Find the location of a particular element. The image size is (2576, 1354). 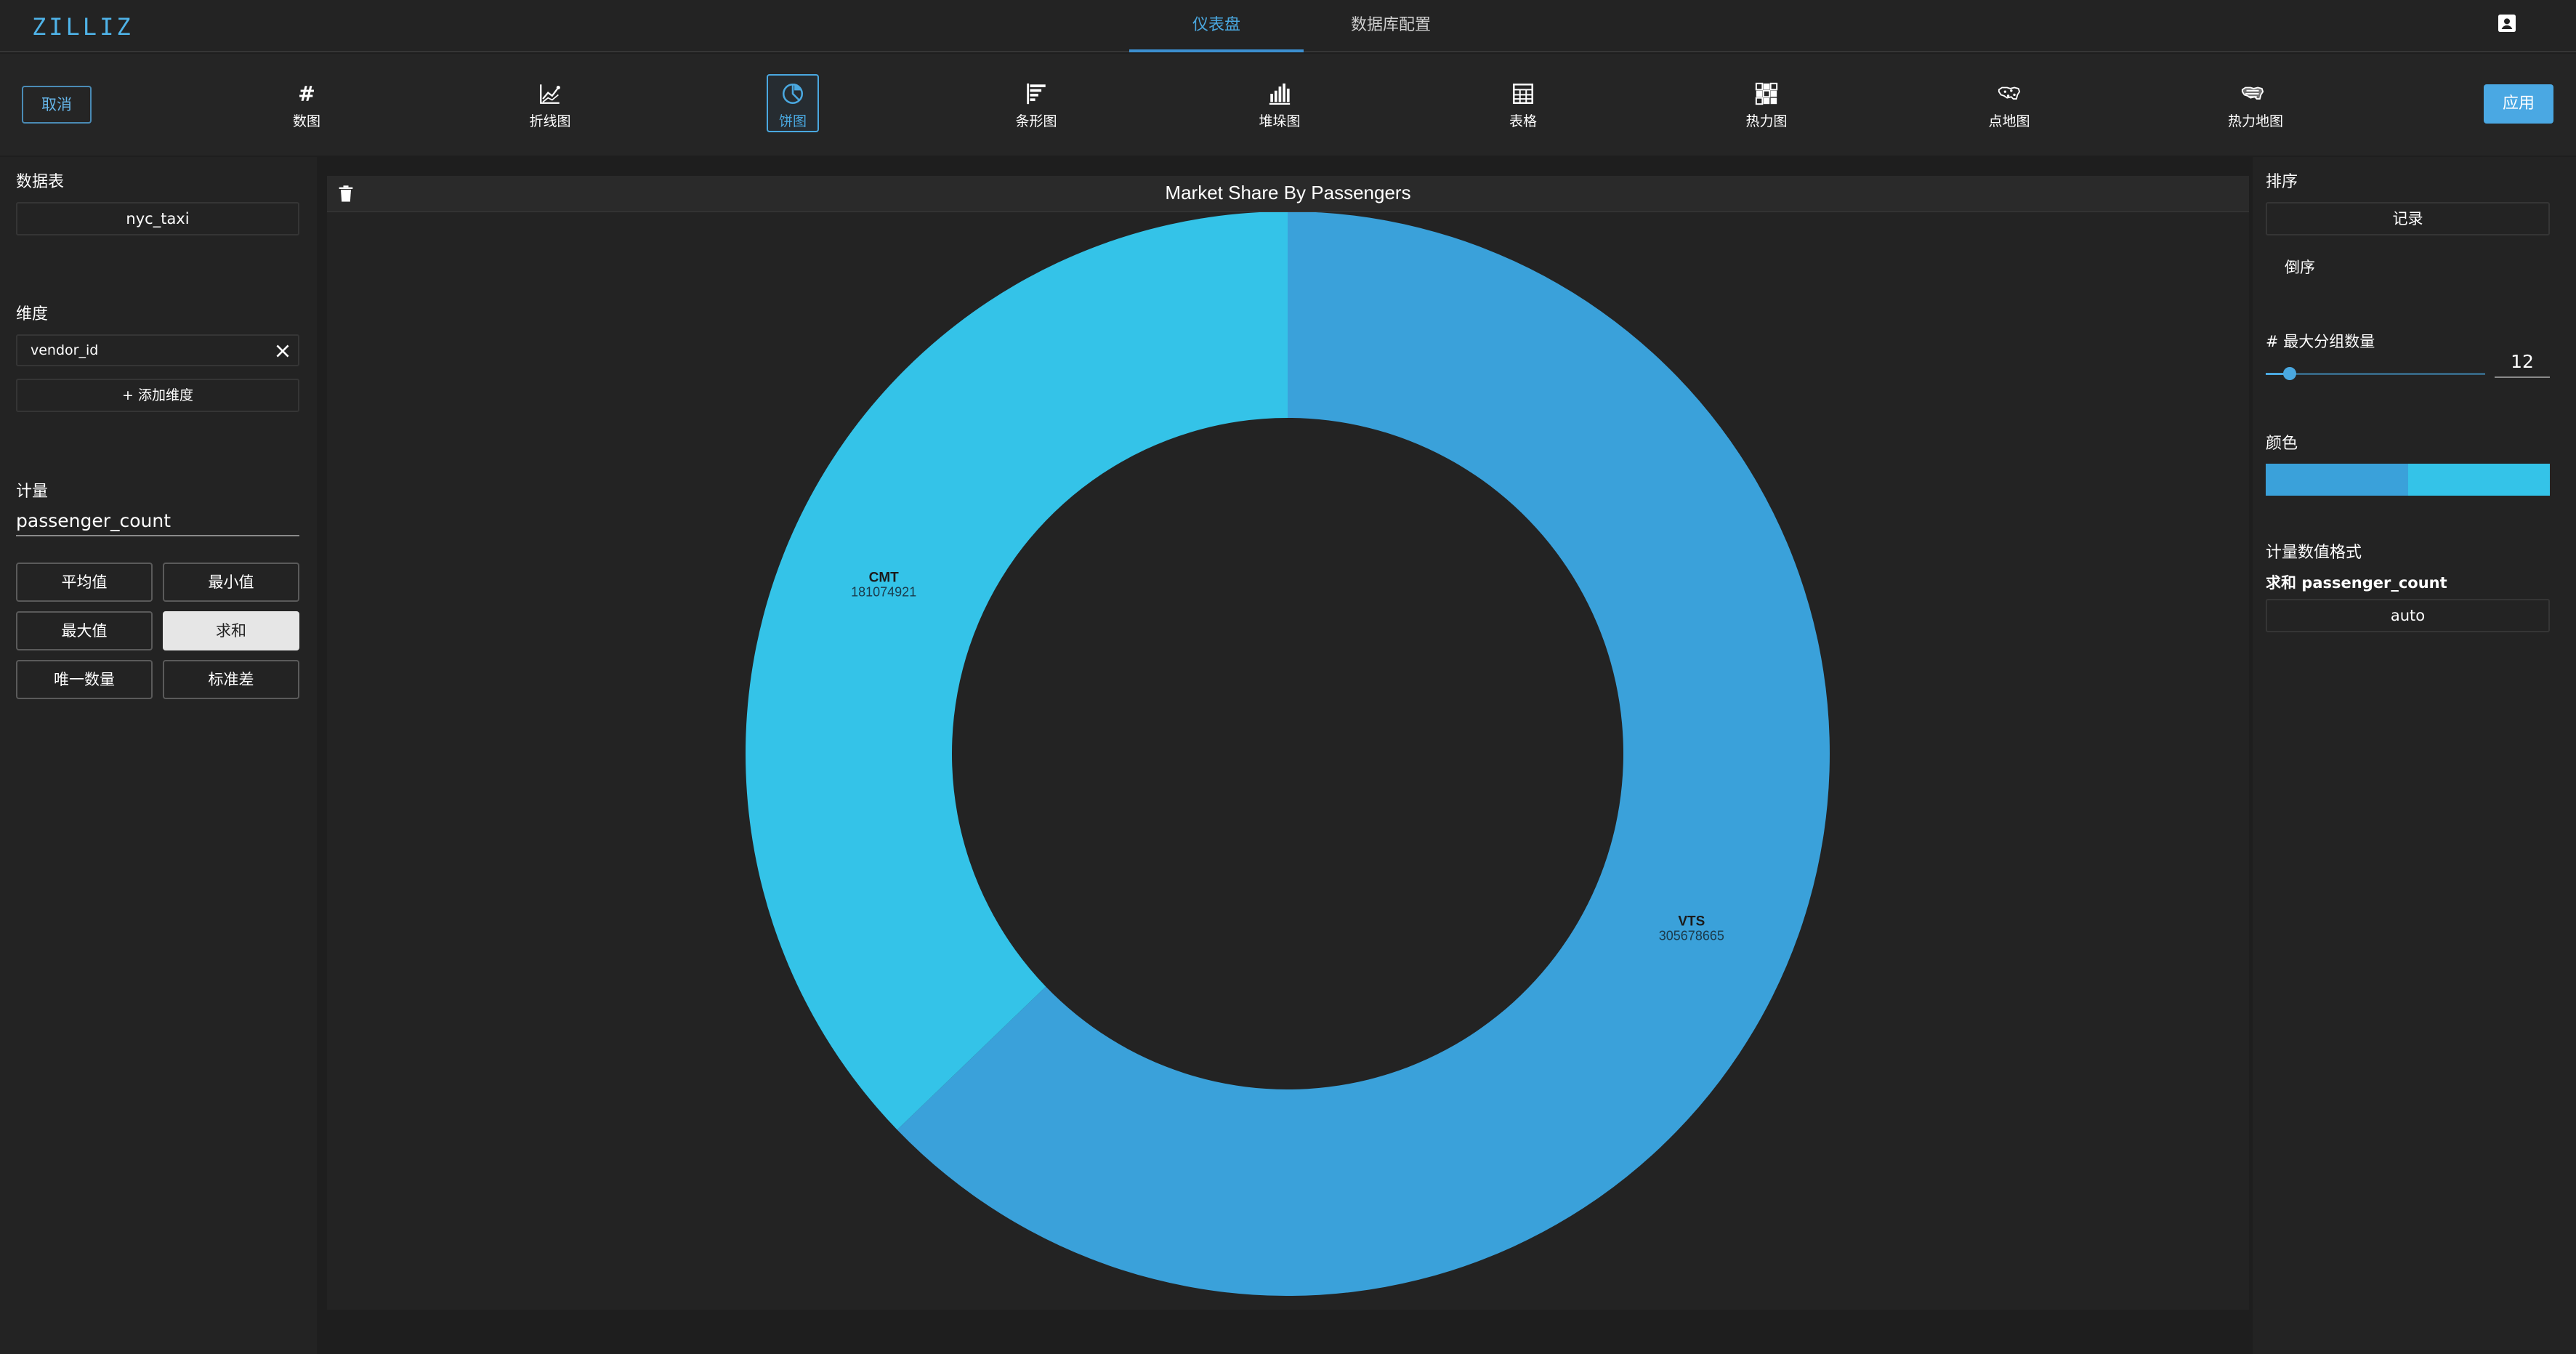

chart-type-label: 点地图 is located at coordinates (2009, 121).